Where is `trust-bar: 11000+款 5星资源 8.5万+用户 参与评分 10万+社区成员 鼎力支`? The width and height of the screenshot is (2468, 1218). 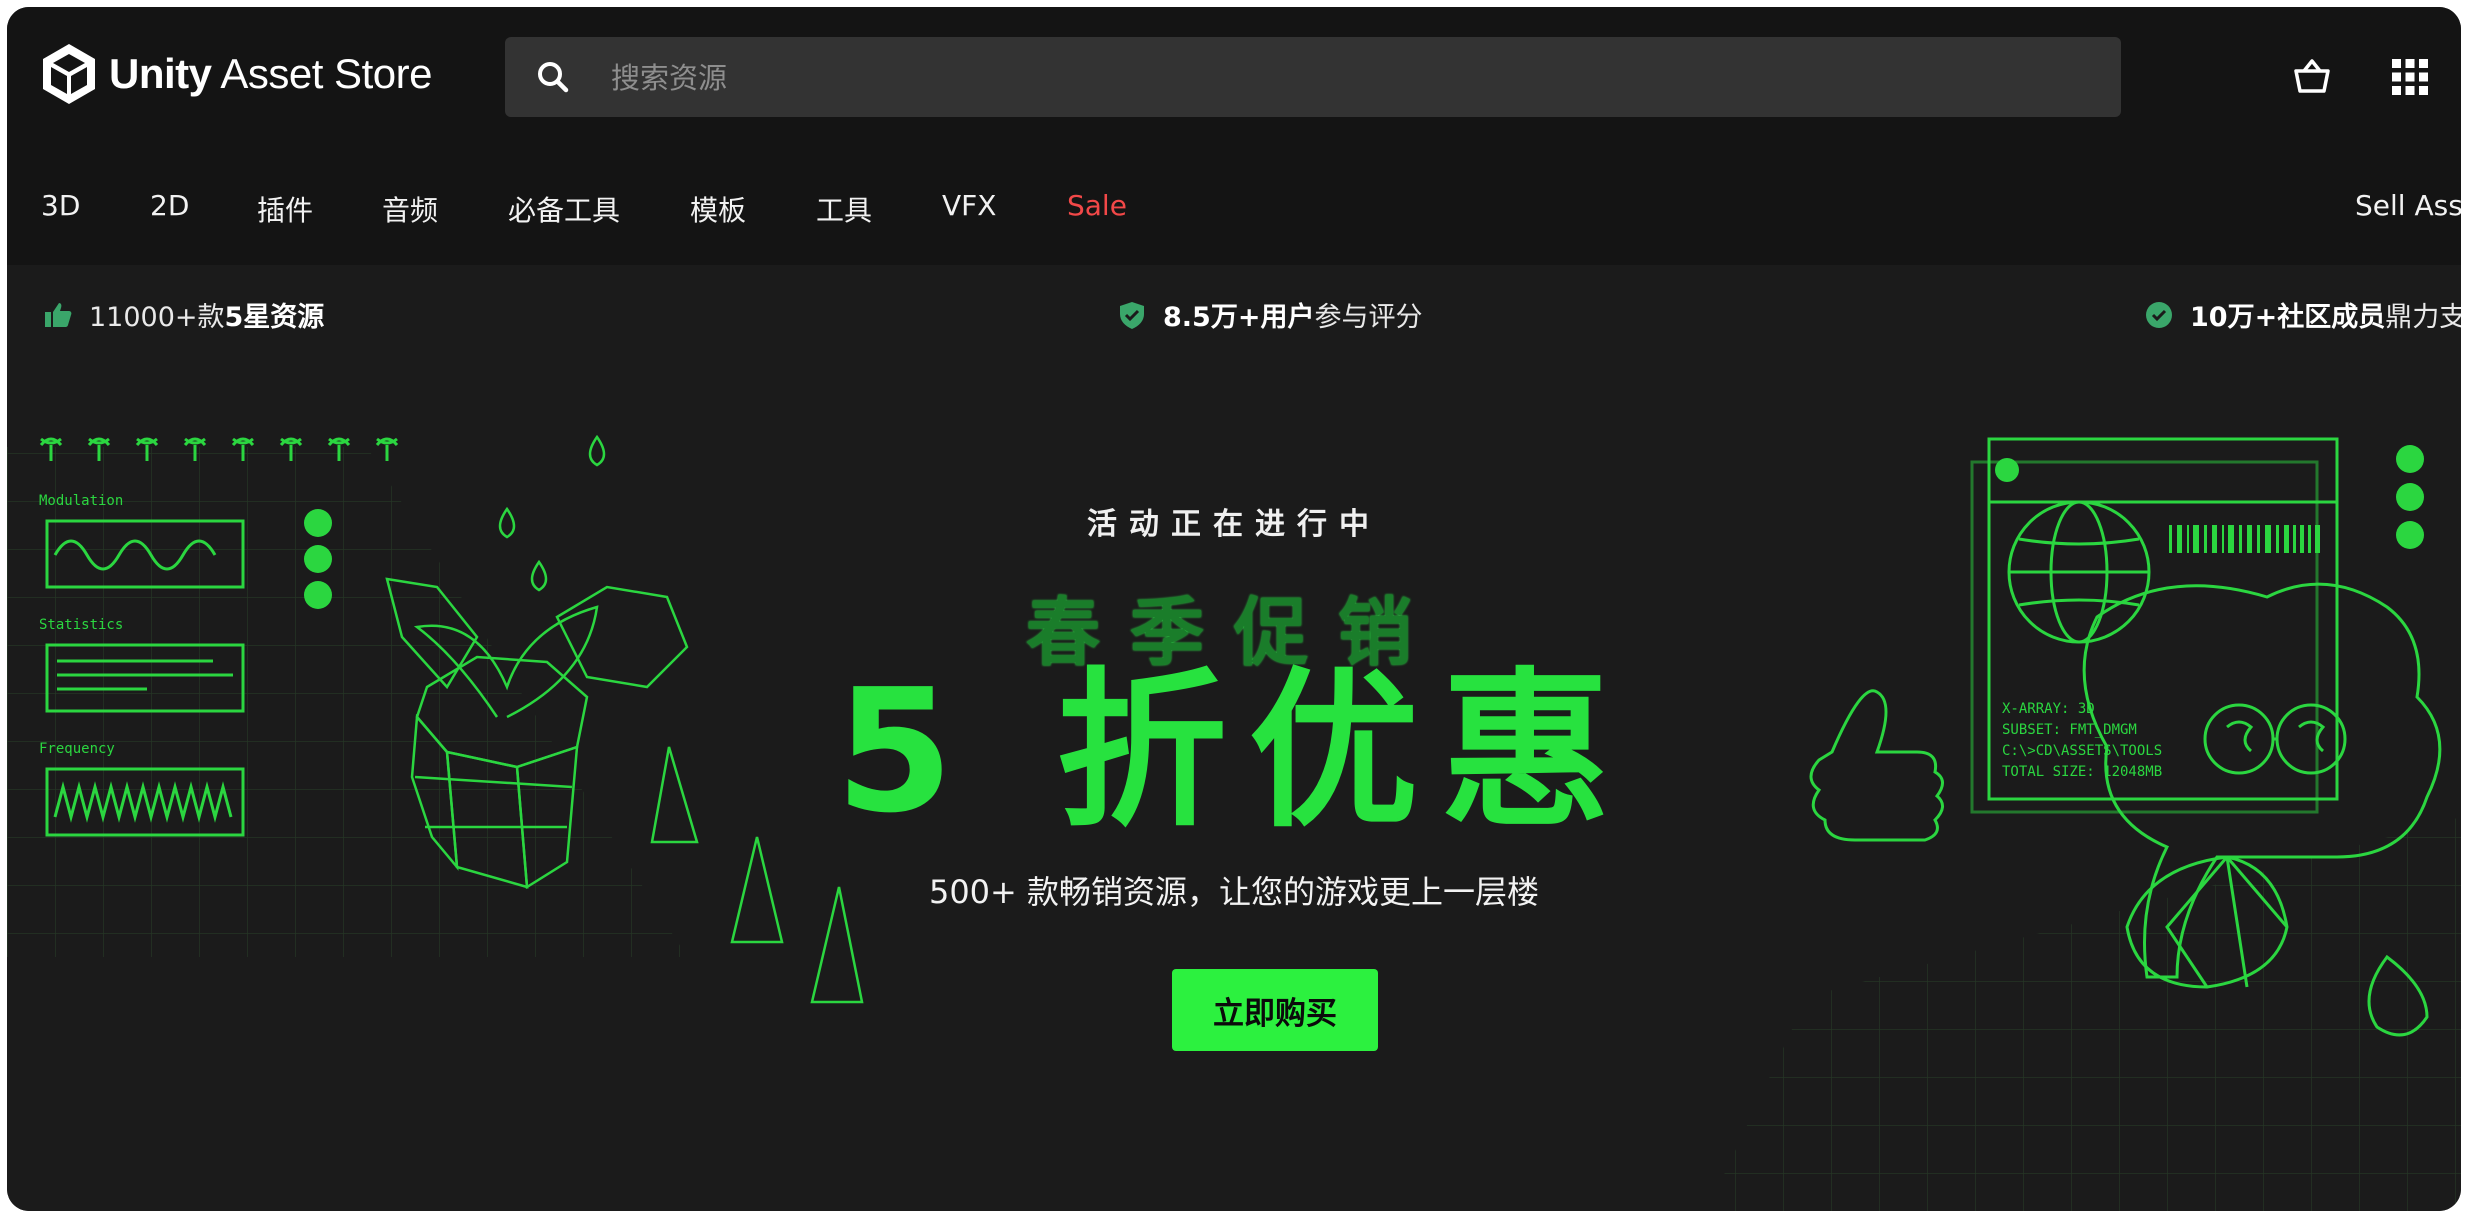 trust-bar: 11000+款 5星资源 8.5万+用户 参与评分 10万+社区成员 鼎力支 is located at coordinates (1234, 311).